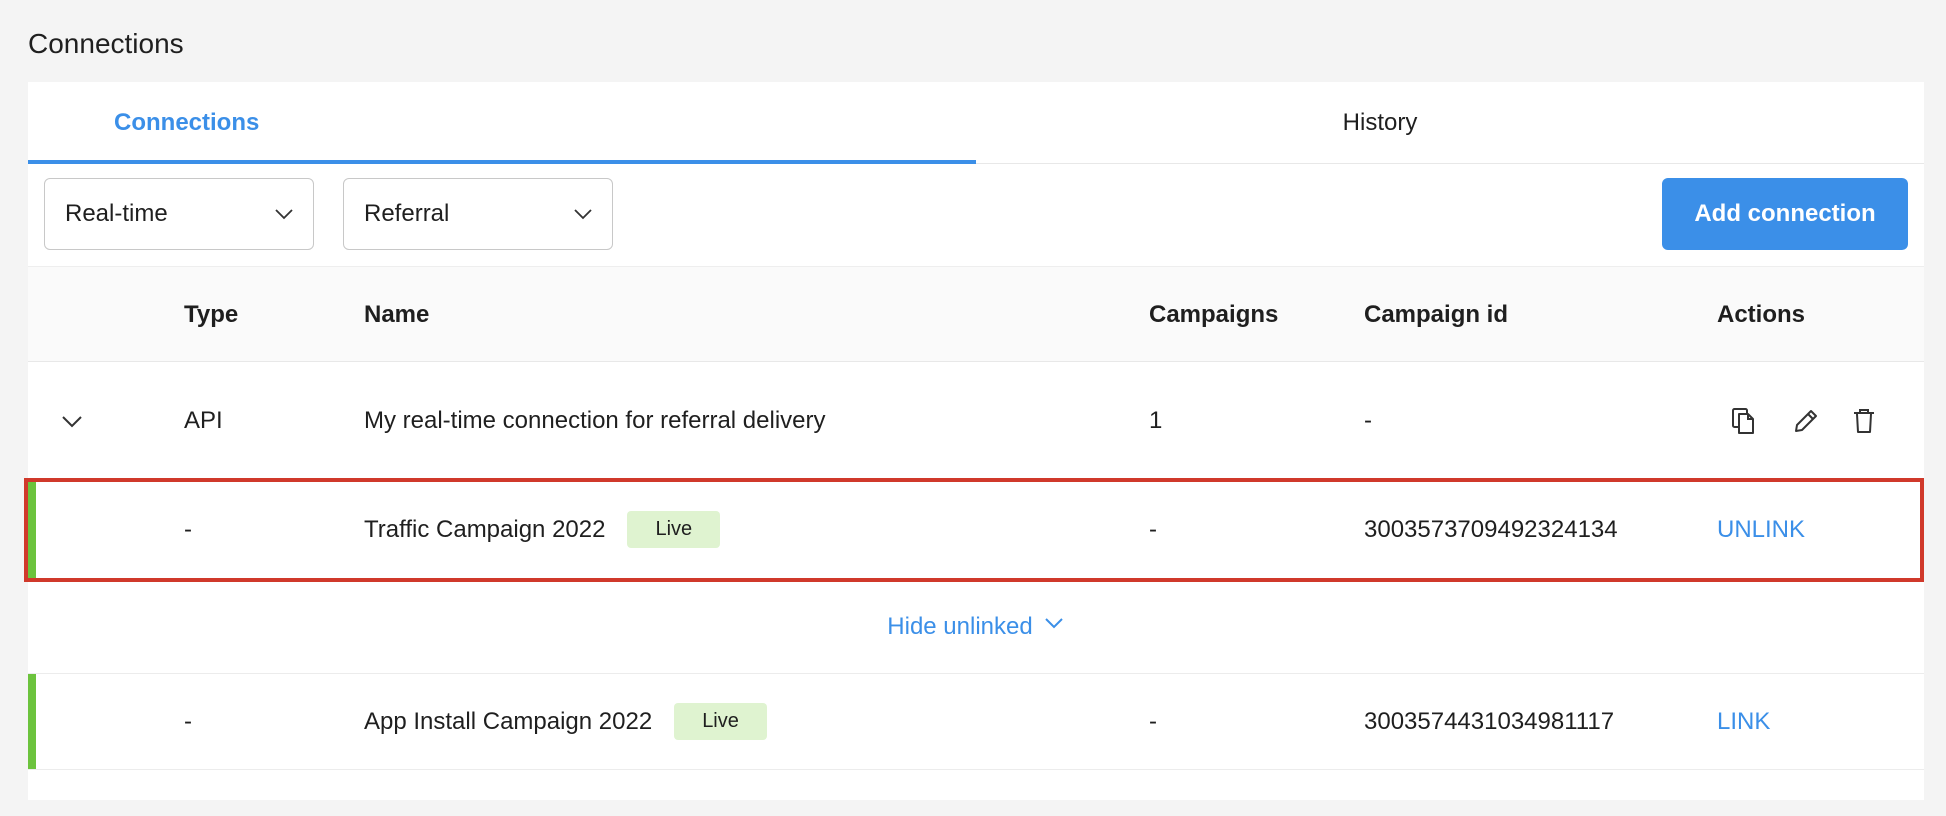 The image size is (1946, 816). What do you see at coordinates (106, 43) in the screenshot?
I see `page-title: Connections` at bounding box center [106, 43].